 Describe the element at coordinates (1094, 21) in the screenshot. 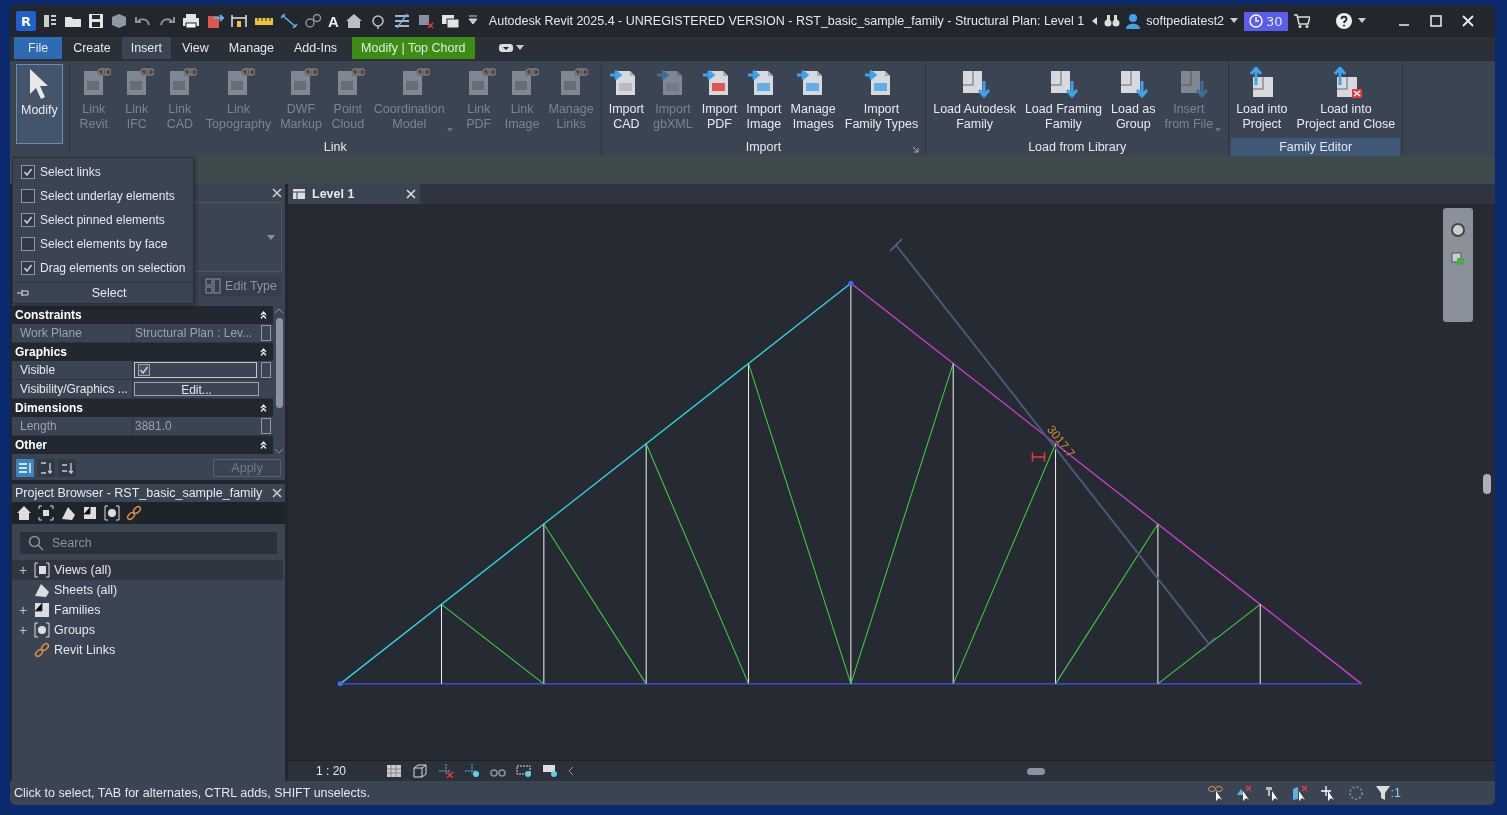

I see `caret-left-icon` at that location.